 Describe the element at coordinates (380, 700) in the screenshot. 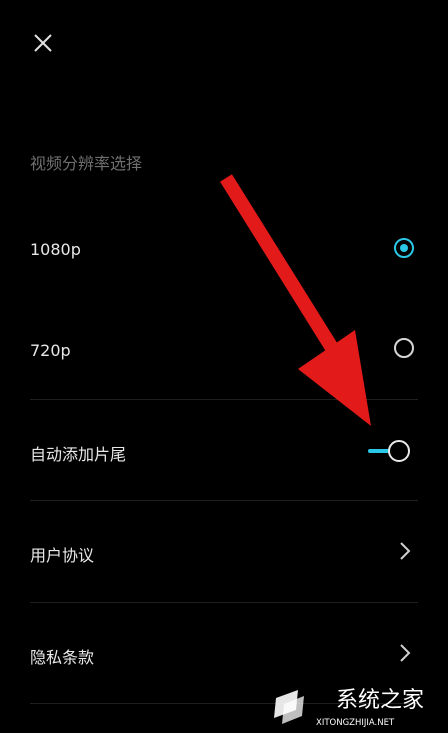

I see `watermark-name: 系统之家` at that location.